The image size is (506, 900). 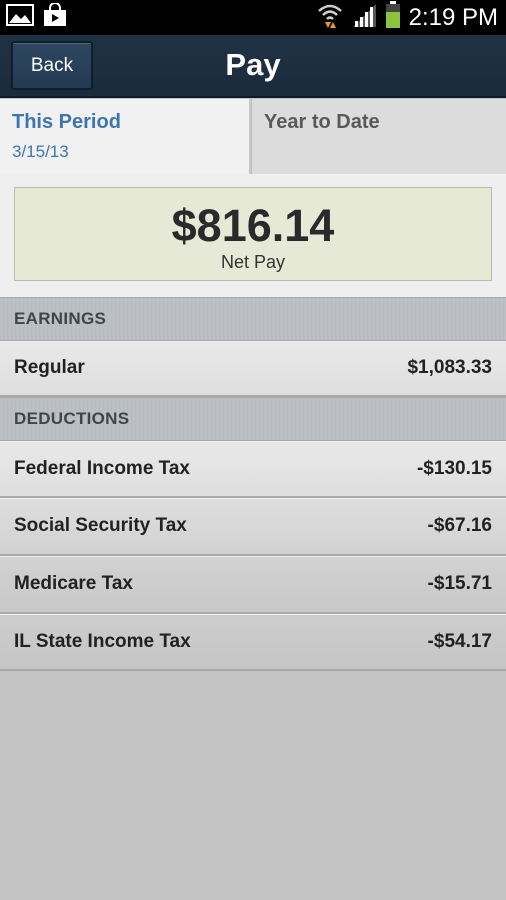 What do you see at coordinates (66, 122) in the screenshot?
I see `tab-this-period-label: This Period` at bounding box center [66, 122].